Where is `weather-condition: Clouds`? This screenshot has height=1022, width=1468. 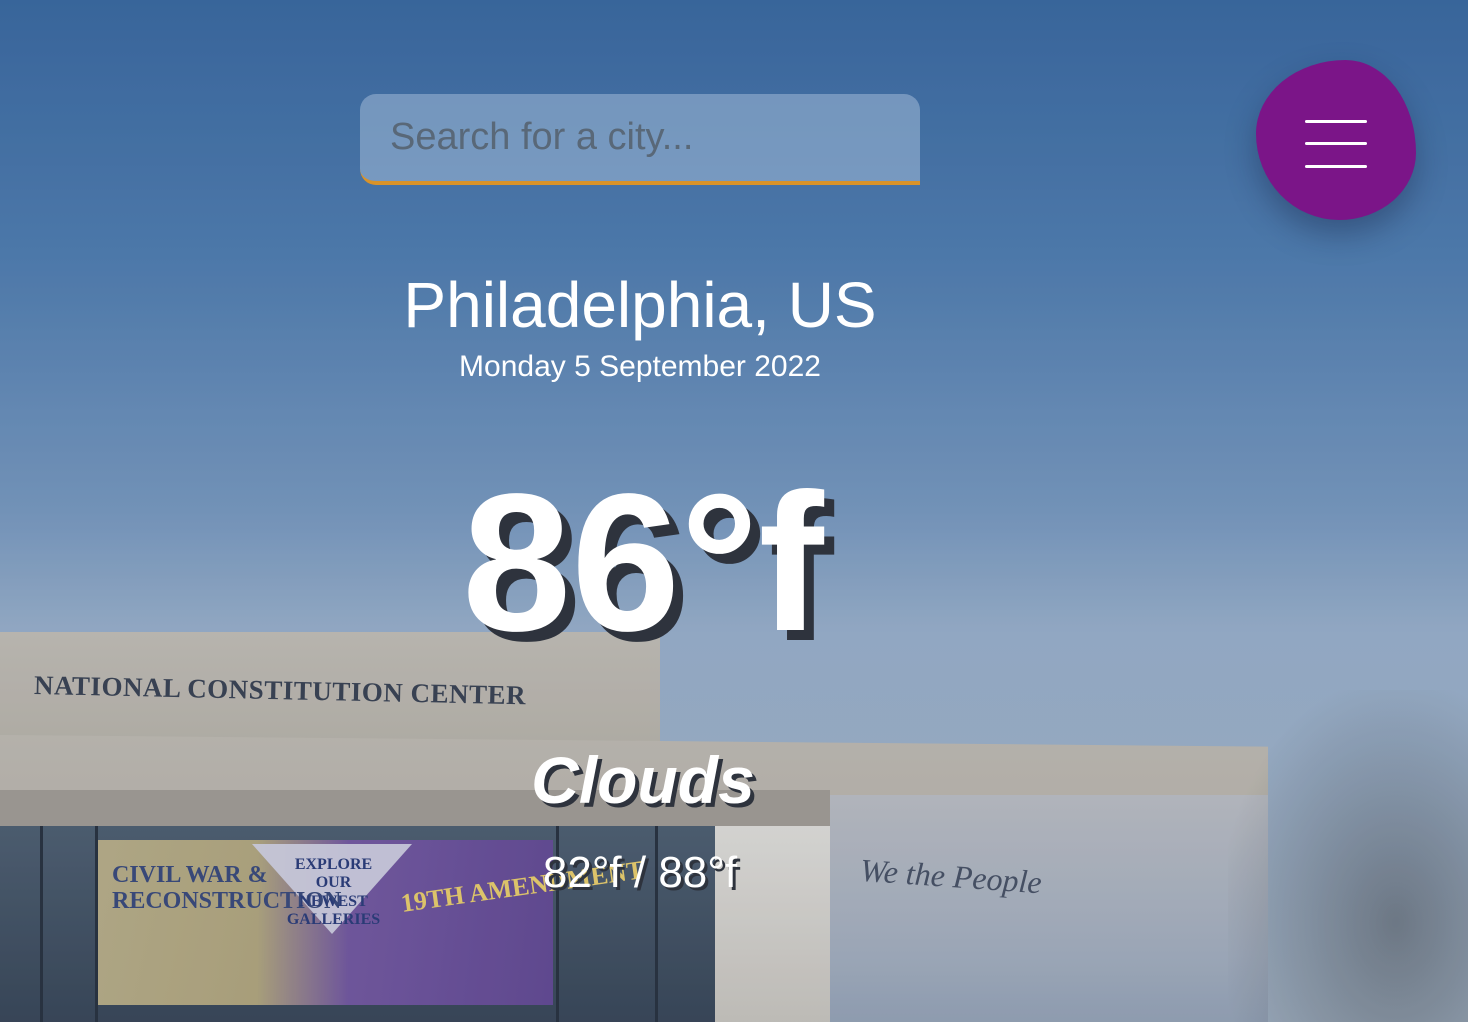 weather-condition: Clouds is located at coordinates (643, 780).